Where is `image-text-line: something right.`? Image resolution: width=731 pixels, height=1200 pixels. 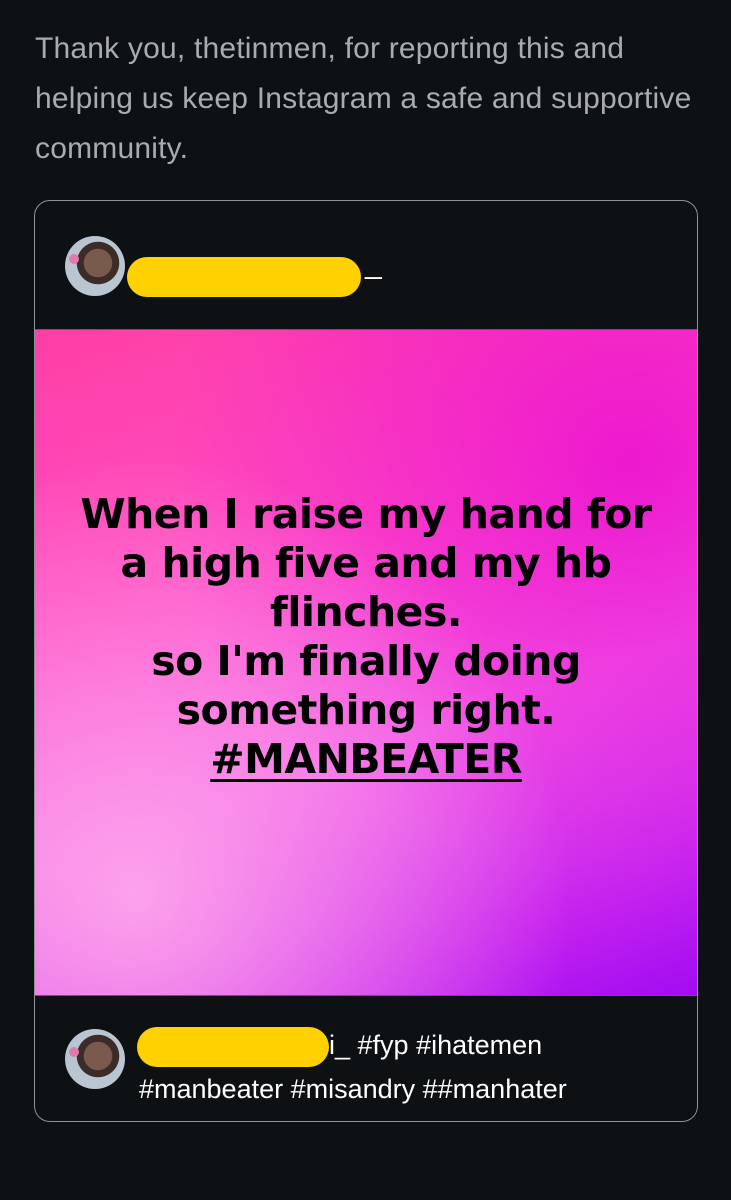
image-text-line: something right. is located at coordinates (366, 710).